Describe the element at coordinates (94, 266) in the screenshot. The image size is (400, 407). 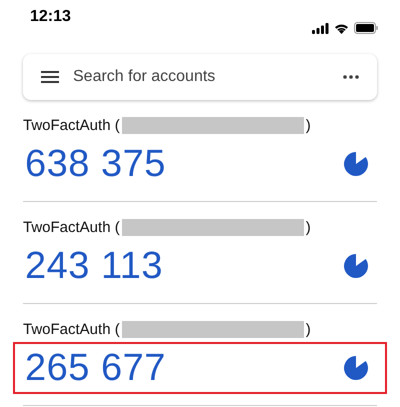
I see `otp-code: 243 113` at that location.